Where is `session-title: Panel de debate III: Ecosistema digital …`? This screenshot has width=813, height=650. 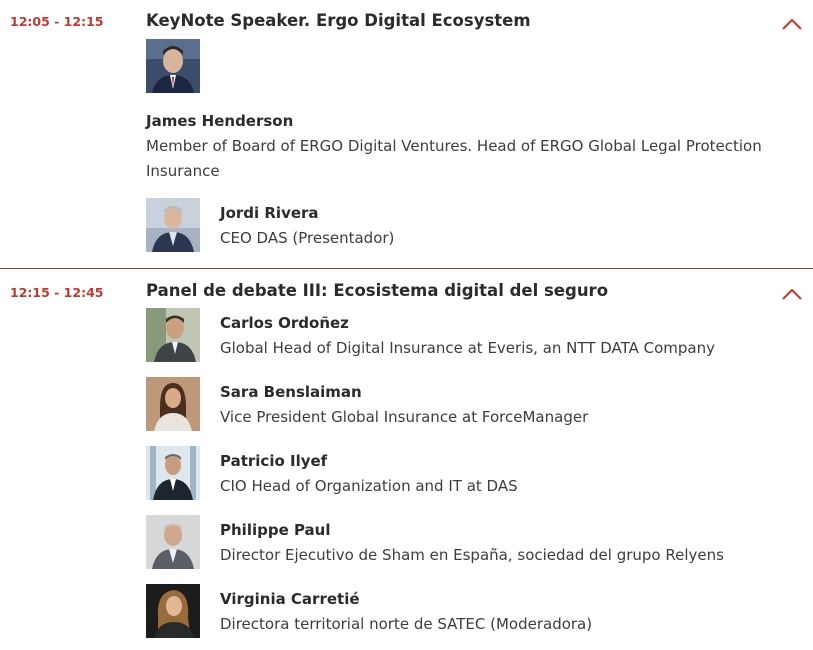
session-title: Panel de debate III: Ecosistema digital … is located at coordinates (377, 290).